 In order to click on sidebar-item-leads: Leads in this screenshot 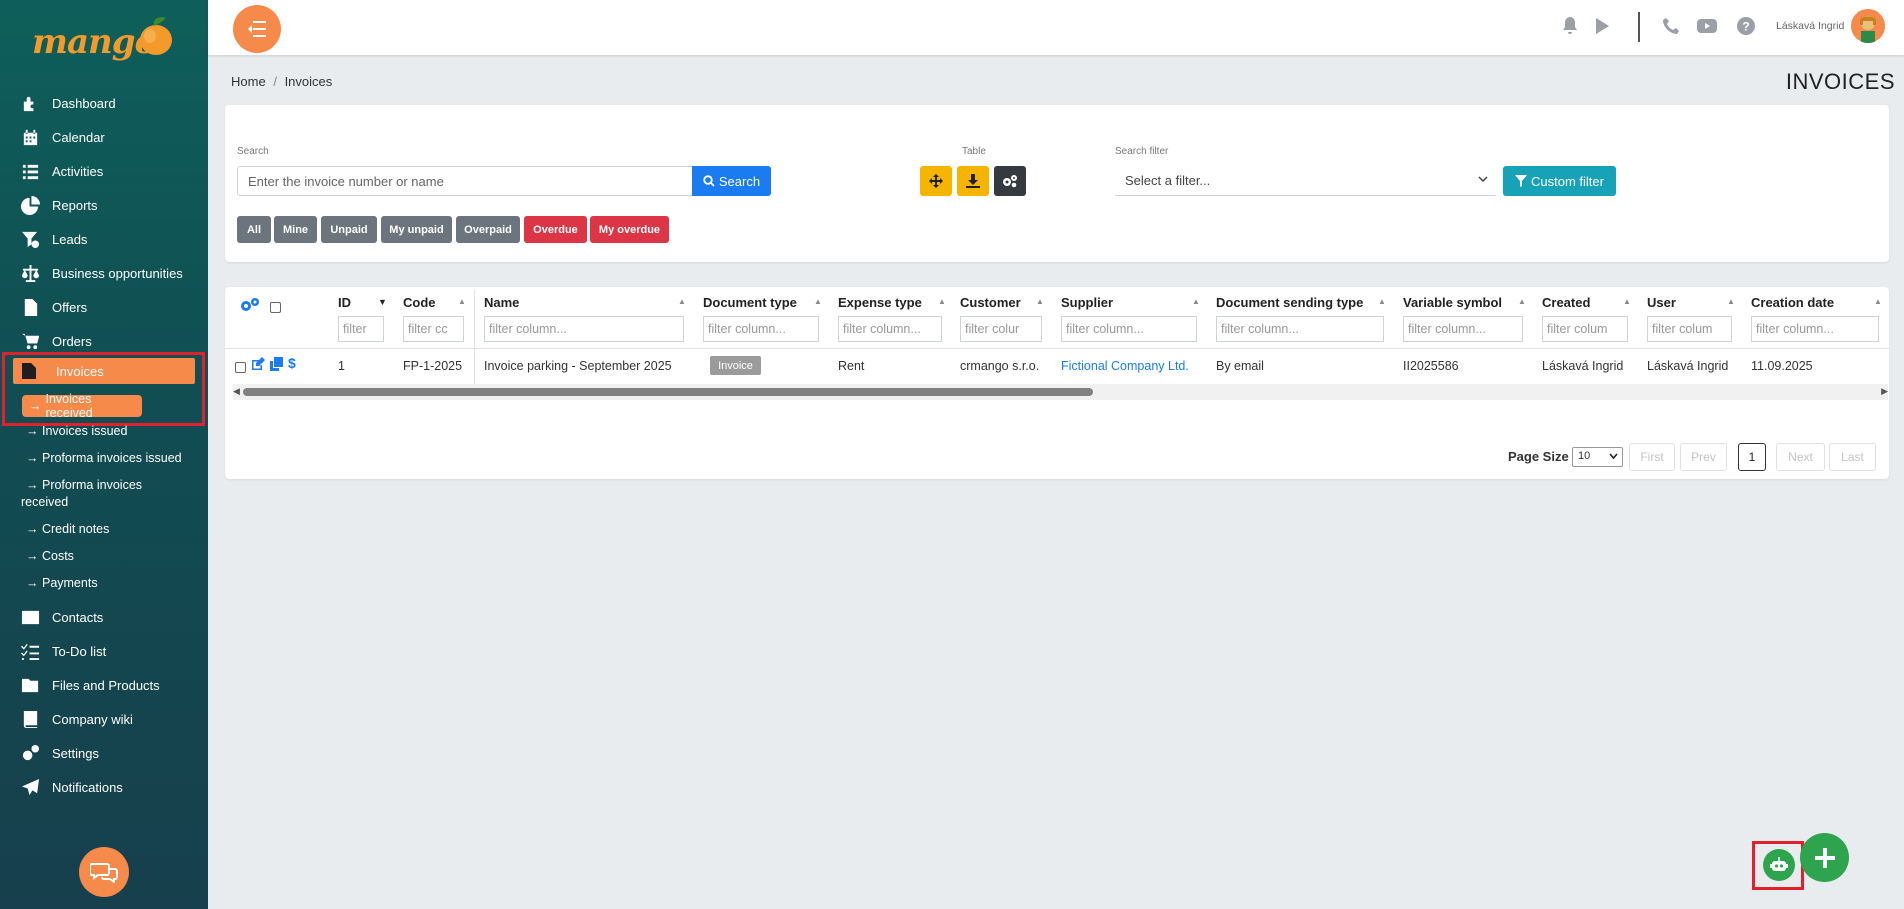, I will do `click(104, 239)`.